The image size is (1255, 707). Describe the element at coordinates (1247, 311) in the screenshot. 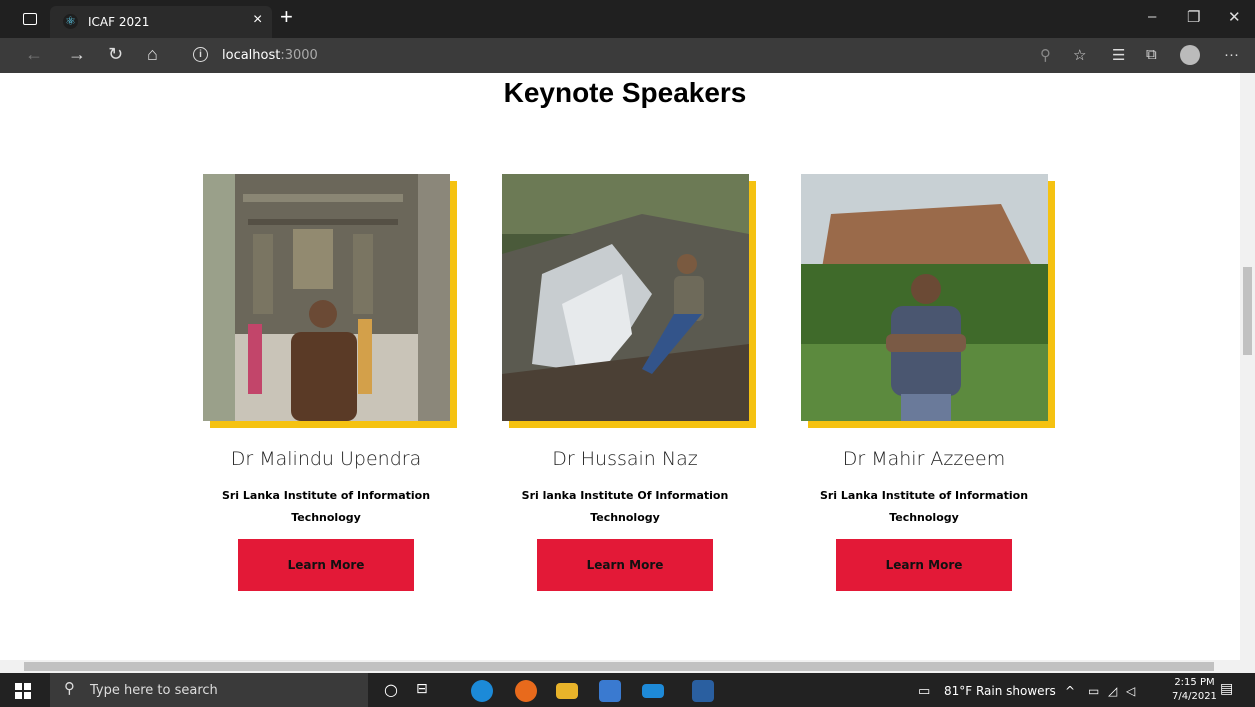

I see `vertical-scroll-thumb` at that location.